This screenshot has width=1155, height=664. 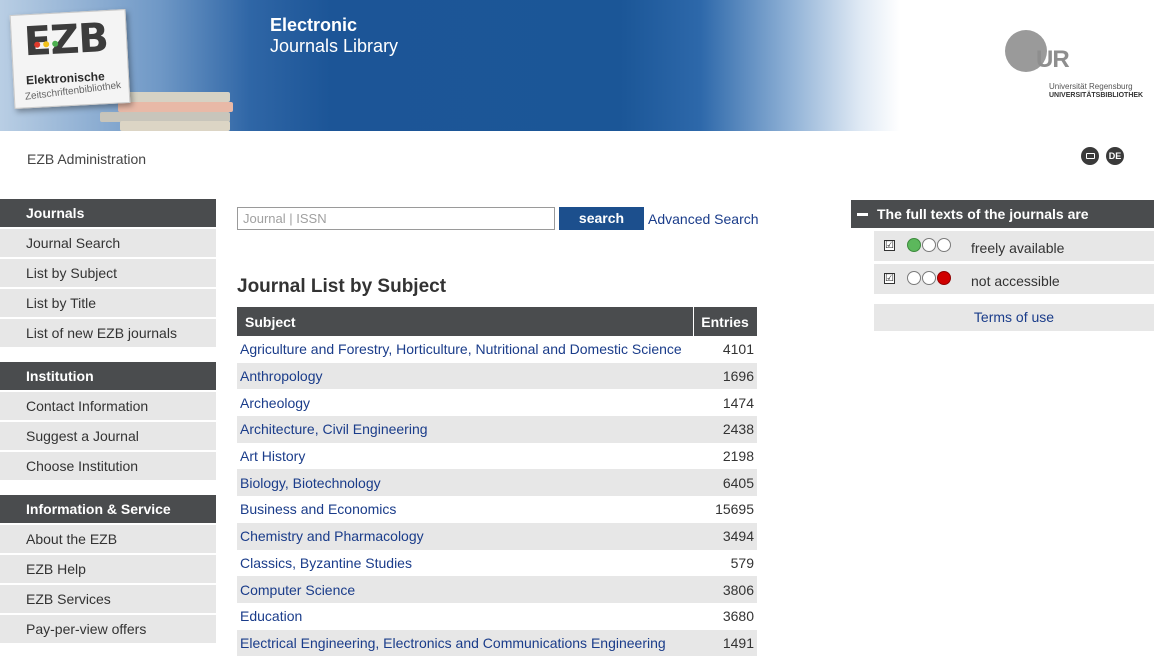 I want to click on subject-link: Business and Economics, so click(x=318, y=509).